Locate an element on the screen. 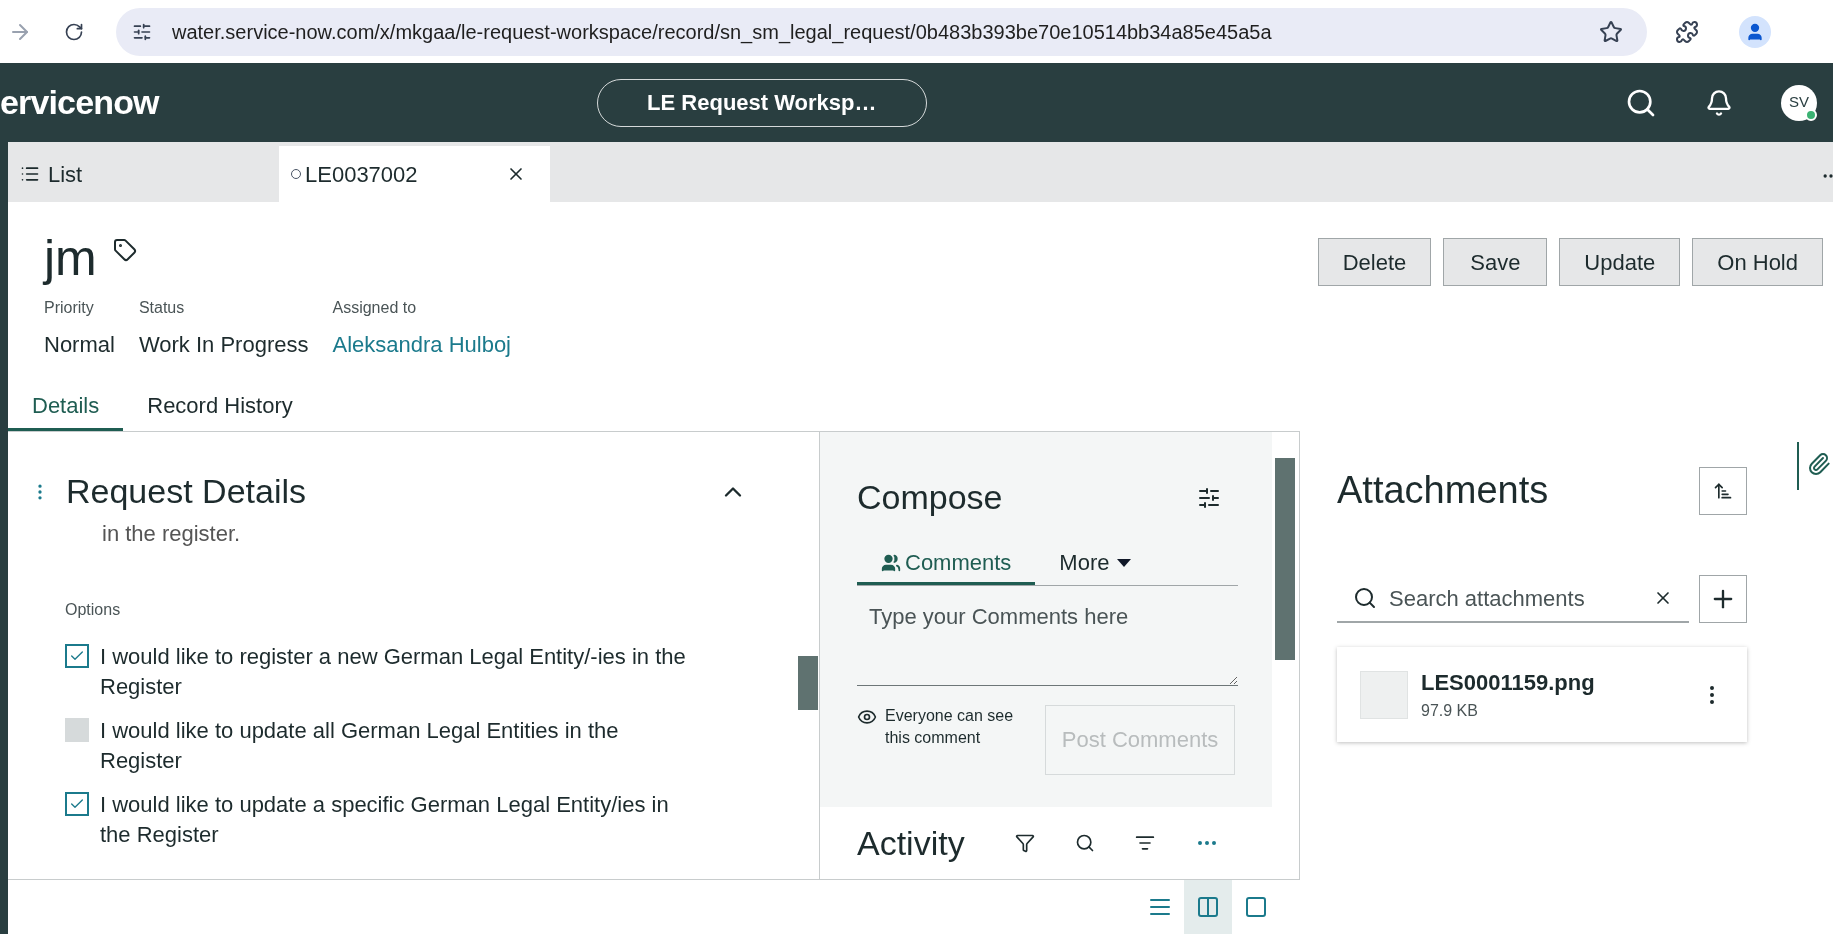 The width and height of the screenshot is (1833, 934). comment-field: Type your Comments here is located at coordinates (1047, 636).